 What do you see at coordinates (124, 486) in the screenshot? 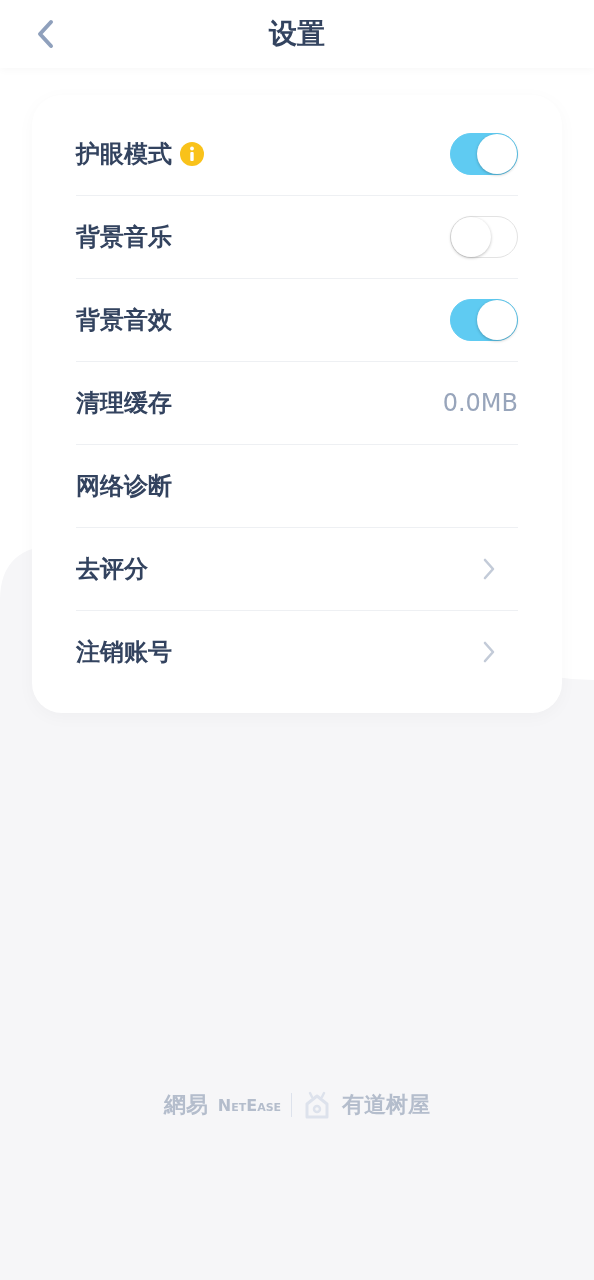
I see `setting-label: 网络诊断` at bounding box center [124, 486].